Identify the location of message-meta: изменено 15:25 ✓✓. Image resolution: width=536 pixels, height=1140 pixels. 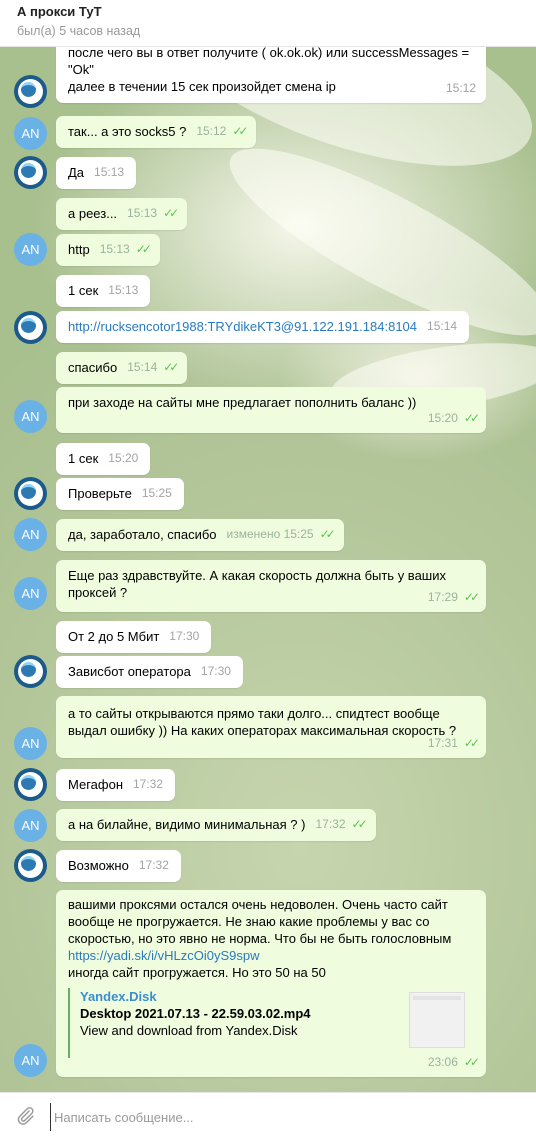
(281, 534).